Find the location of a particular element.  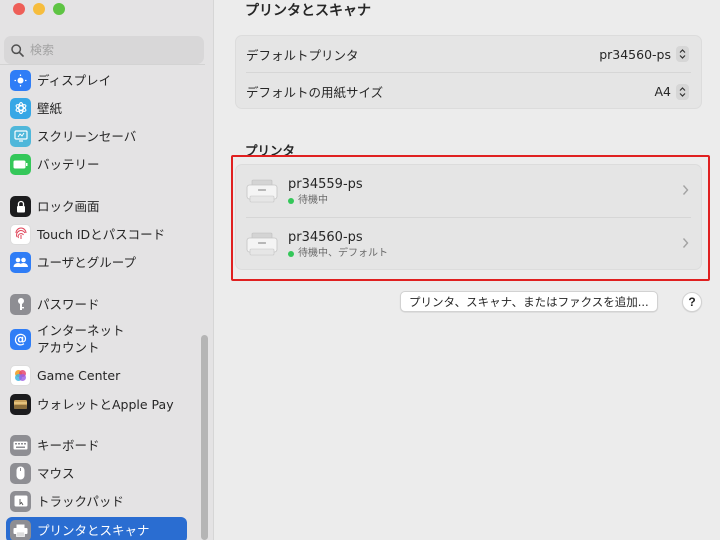

sidebar-item-battery: バッテリー is located at coordinates (96, 164).